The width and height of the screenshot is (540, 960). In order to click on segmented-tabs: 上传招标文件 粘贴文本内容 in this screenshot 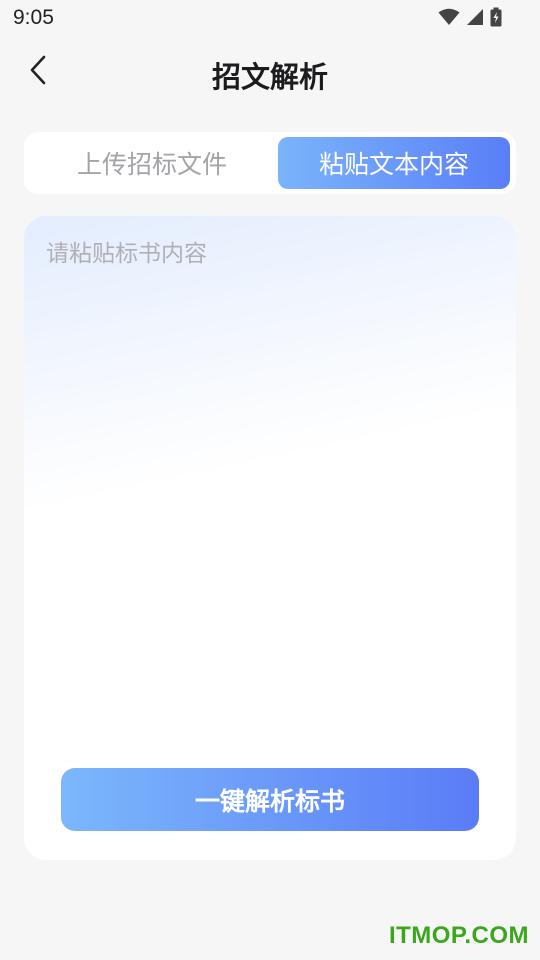, I will do `click(270, 163)`.